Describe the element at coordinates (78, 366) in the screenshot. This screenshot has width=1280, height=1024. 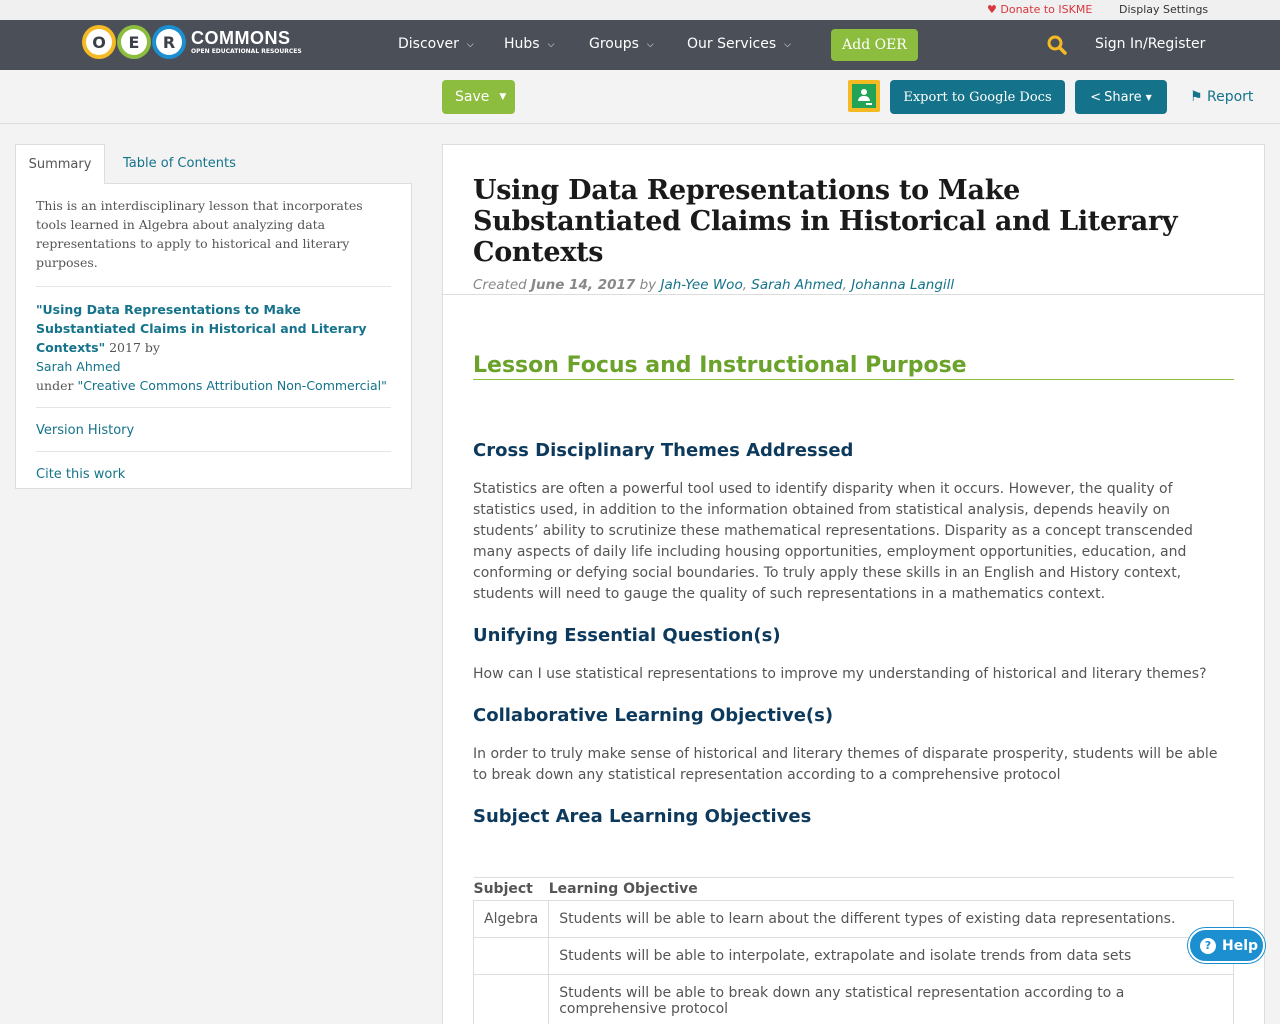
I see `attribution-author: Sarah Ahmed` at that location.